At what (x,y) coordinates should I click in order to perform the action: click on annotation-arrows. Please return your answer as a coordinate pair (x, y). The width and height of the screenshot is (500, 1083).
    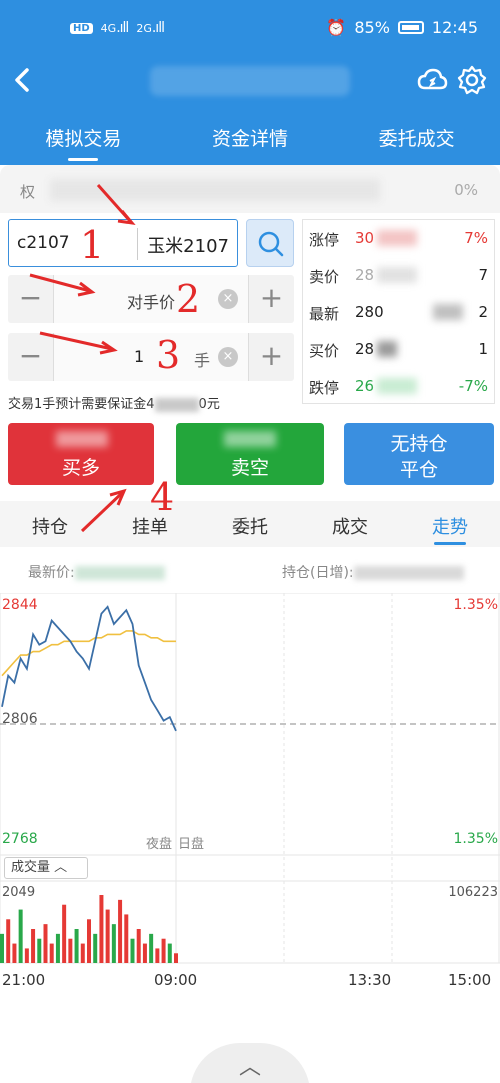
    Looking at the image, I should click on (82, 358).